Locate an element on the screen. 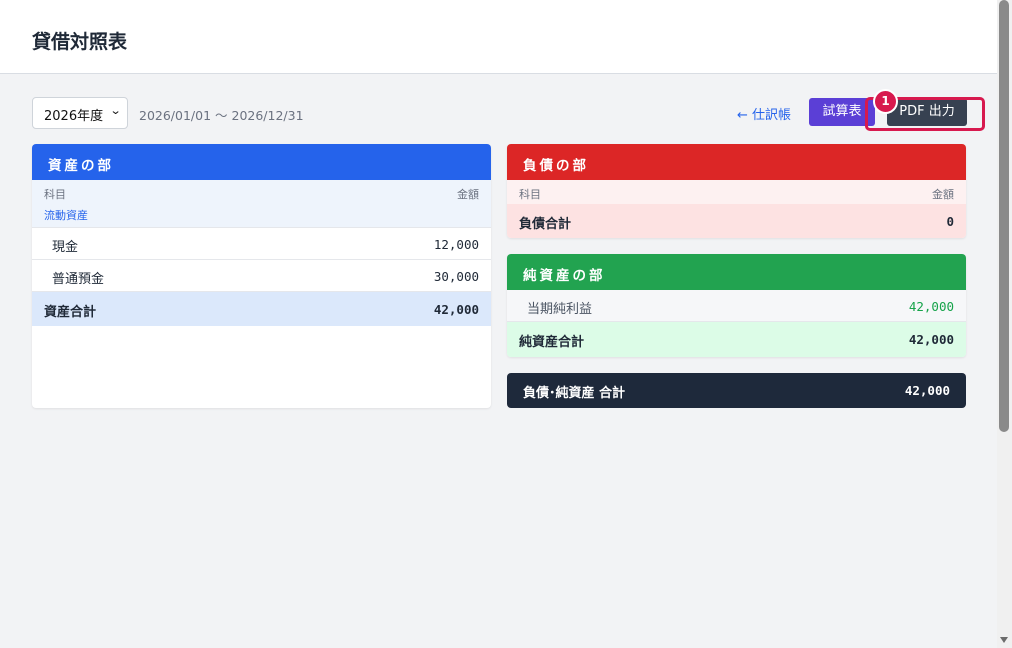 The image size is (1012, 648). table-row: 当期純利益 42,000 is located at coordinates (736, 306).